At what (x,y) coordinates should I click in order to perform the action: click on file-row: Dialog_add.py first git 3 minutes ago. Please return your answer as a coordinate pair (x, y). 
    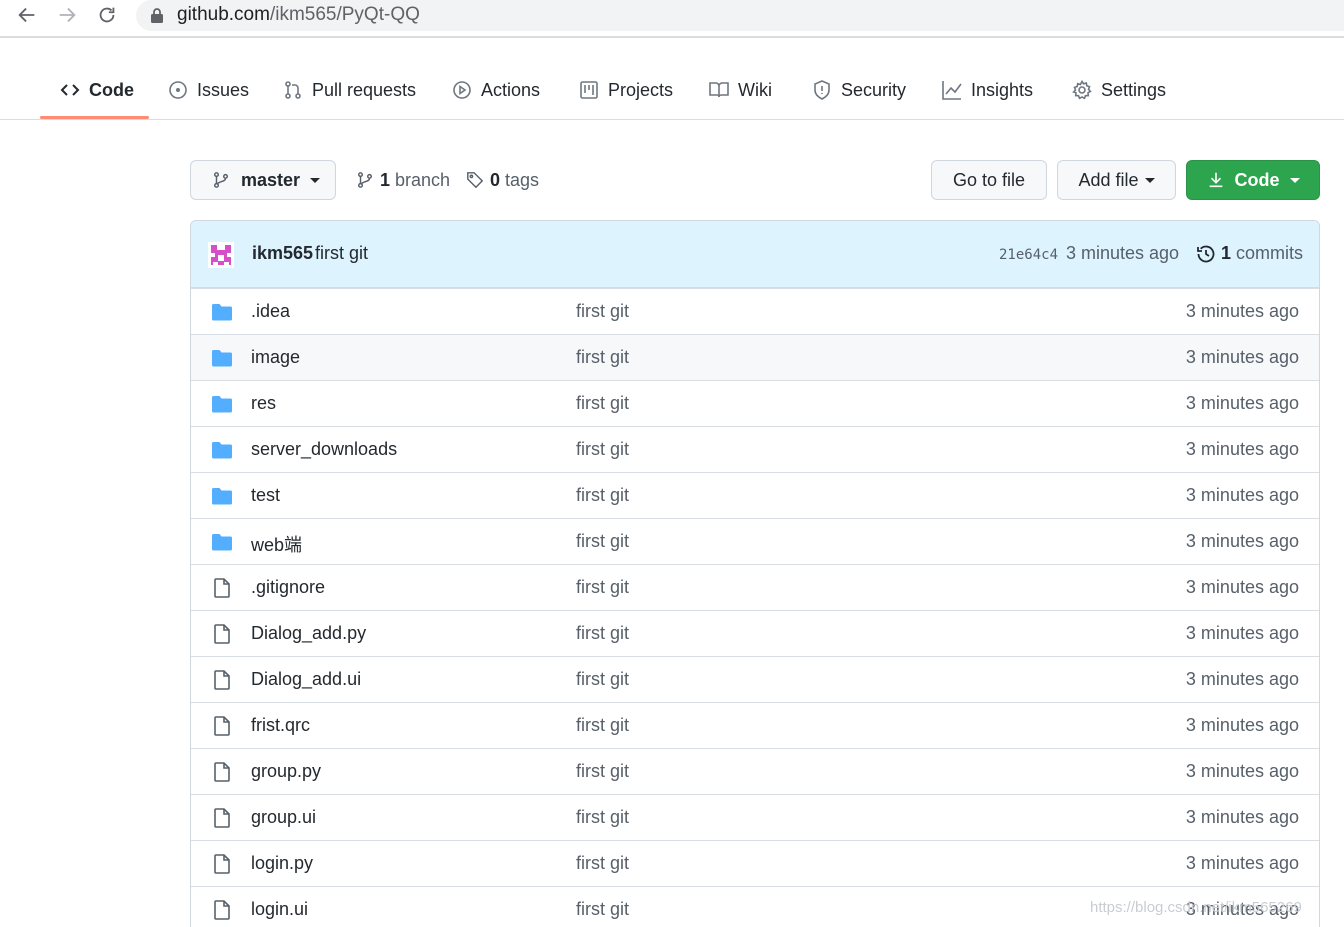
    Looking at the image, I should click on (755, 633).